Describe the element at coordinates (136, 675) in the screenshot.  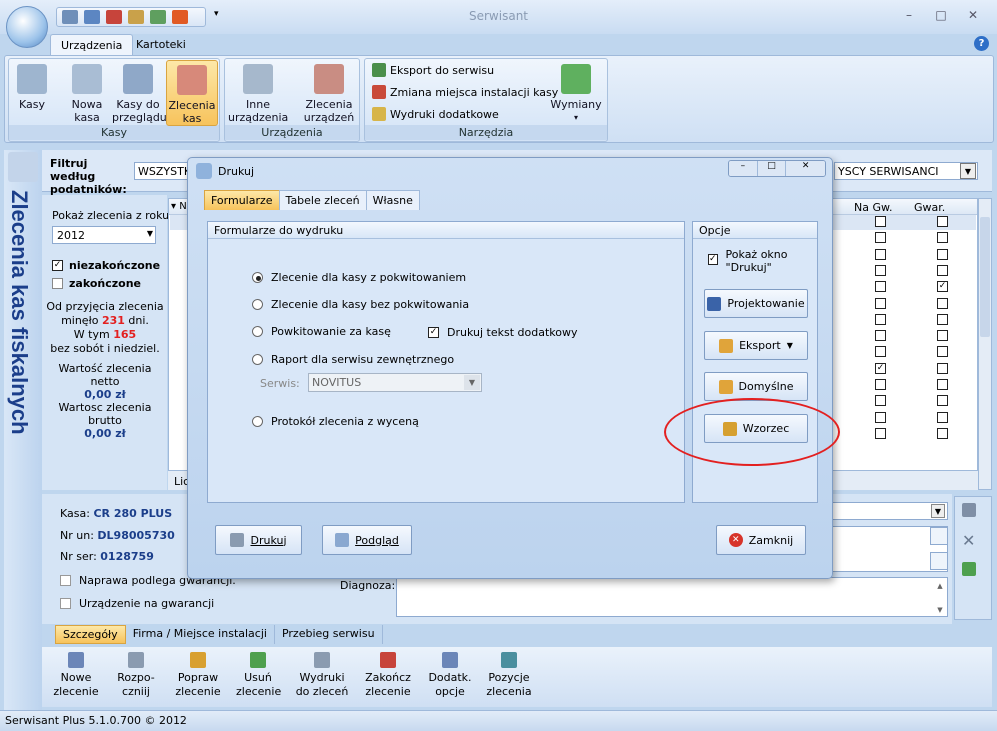
I see `bottom-button-1: Rozpo- czniij` at that location.